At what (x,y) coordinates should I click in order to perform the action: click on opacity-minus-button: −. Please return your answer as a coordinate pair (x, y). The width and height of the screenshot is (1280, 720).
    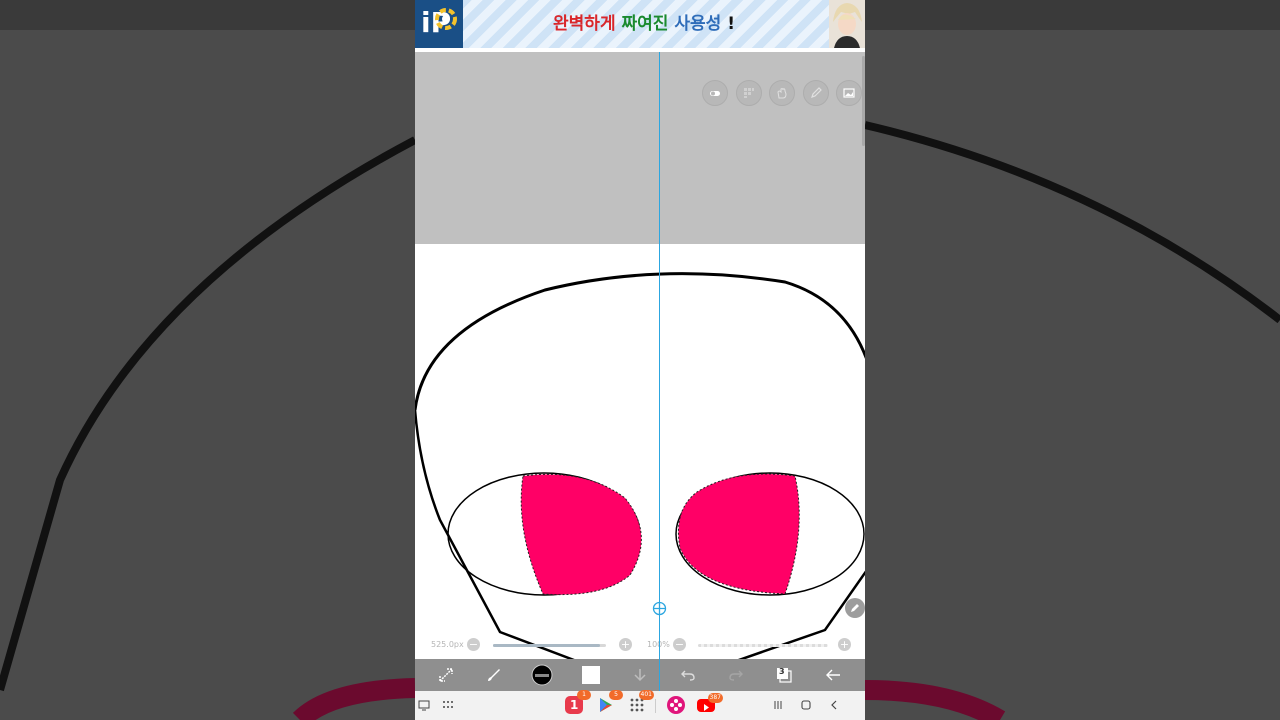
    Looking at the image, I should click on (679, 644).